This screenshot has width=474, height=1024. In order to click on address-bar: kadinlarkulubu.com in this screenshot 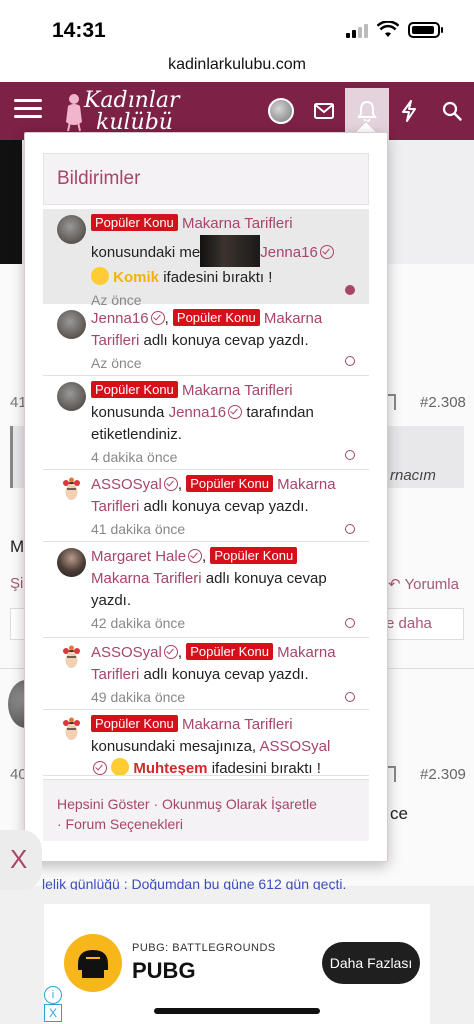, I will do `click(237, 67)`.